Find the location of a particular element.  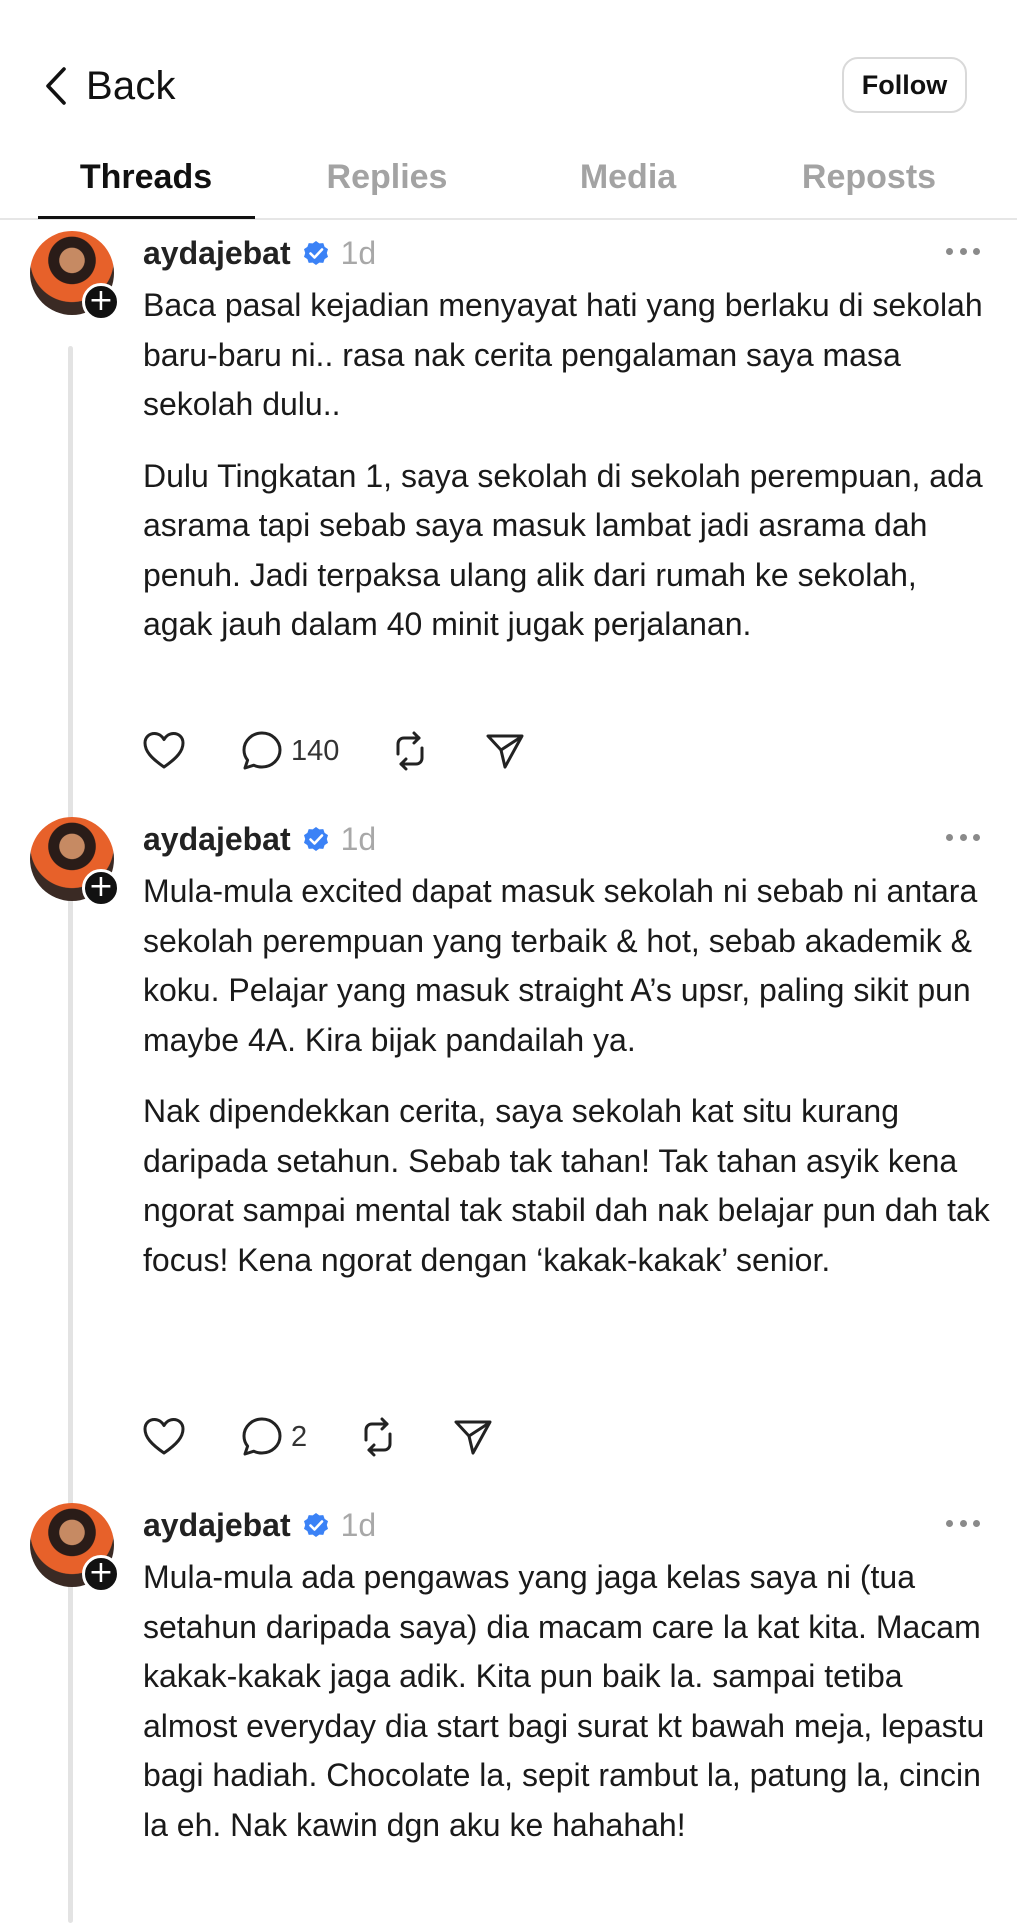

chevron-left-icon is located at coordinates (56, 86).